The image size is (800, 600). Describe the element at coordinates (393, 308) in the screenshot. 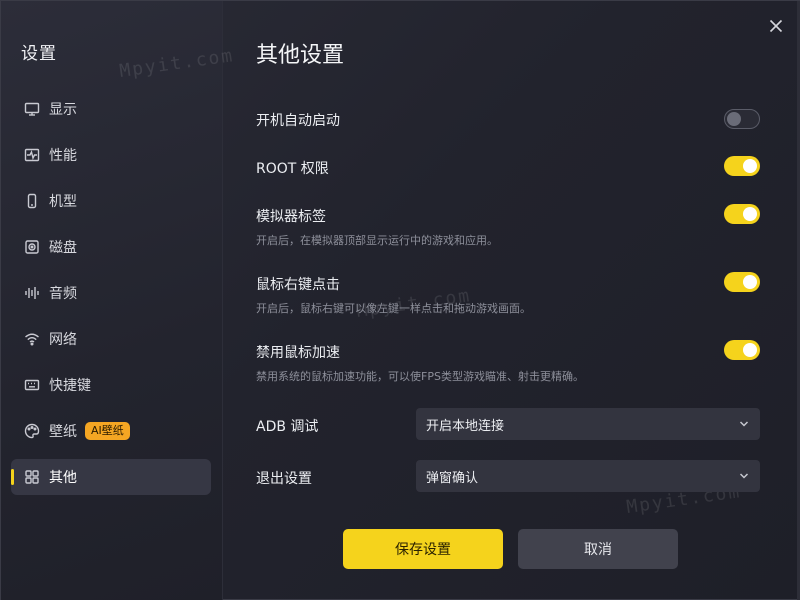

I see `setting-right-click-desc: 开启后，鼠标右键可以像左键一样点击和拖动游戏画面。` at that location.